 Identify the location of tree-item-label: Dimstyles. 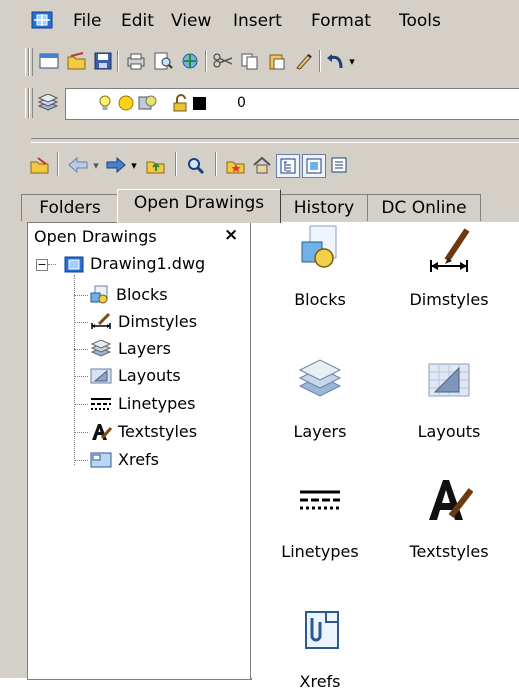
(158, 321).